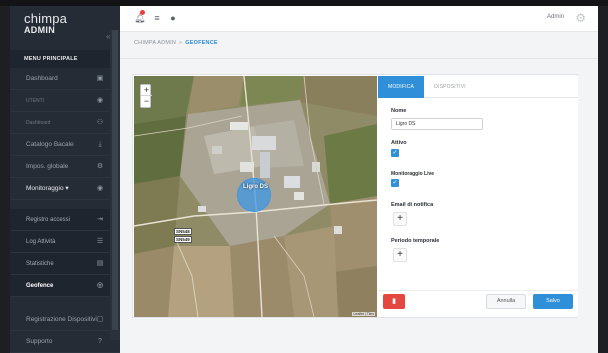  Describe the element at coordinates (65, 242) in the screenshot. I see `sidebar-item-log-attivita: Log Attività ☰` at that location.